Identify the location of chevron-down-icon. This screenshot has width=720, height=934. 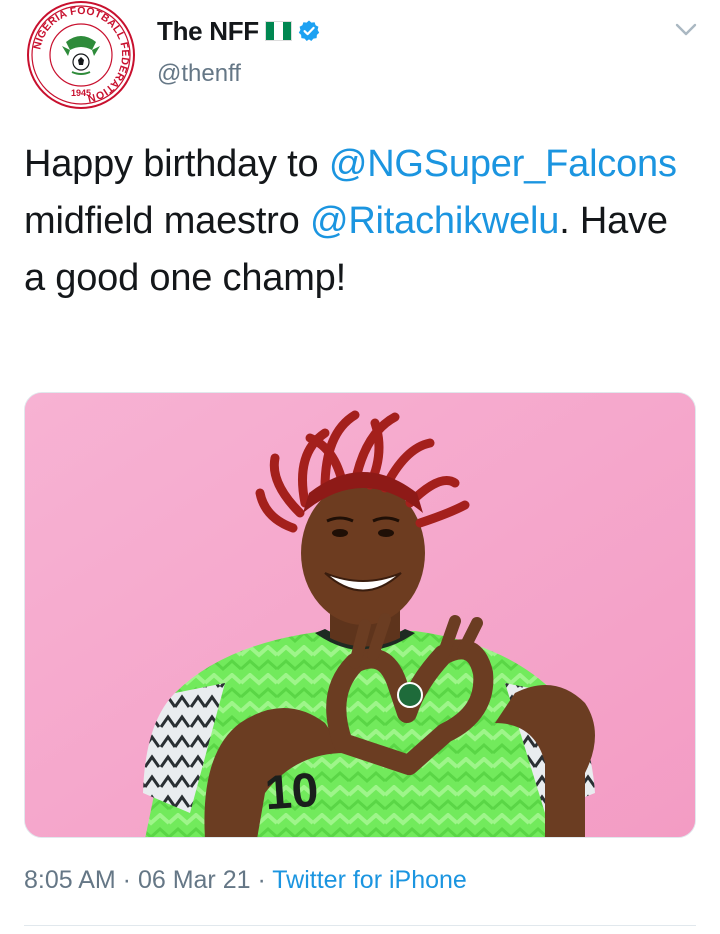
(686, 30).